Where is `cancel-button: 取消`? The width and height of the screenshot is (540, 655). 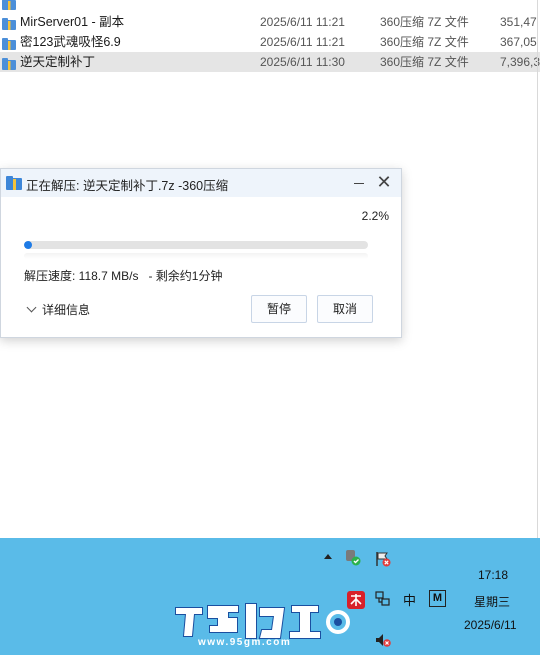 cancel-button: 取消 is located at coordinates (345, 309).